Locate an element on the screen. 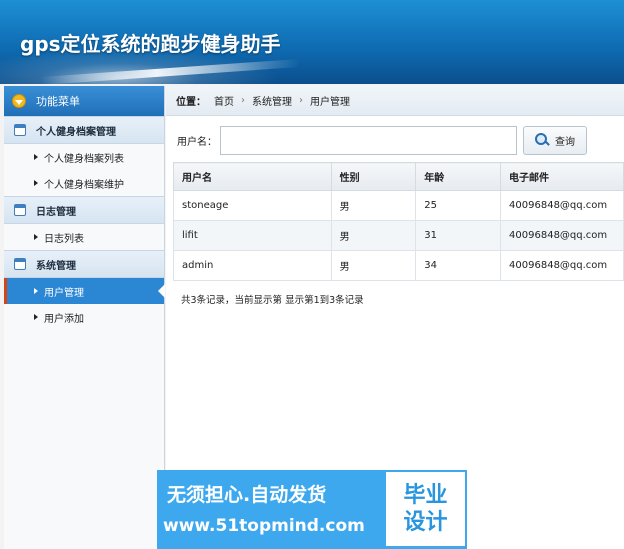 This screenshot has height=549, width=624. app-title: gps定位系统的跑步健身助手 is located at coordinates (150, 44).